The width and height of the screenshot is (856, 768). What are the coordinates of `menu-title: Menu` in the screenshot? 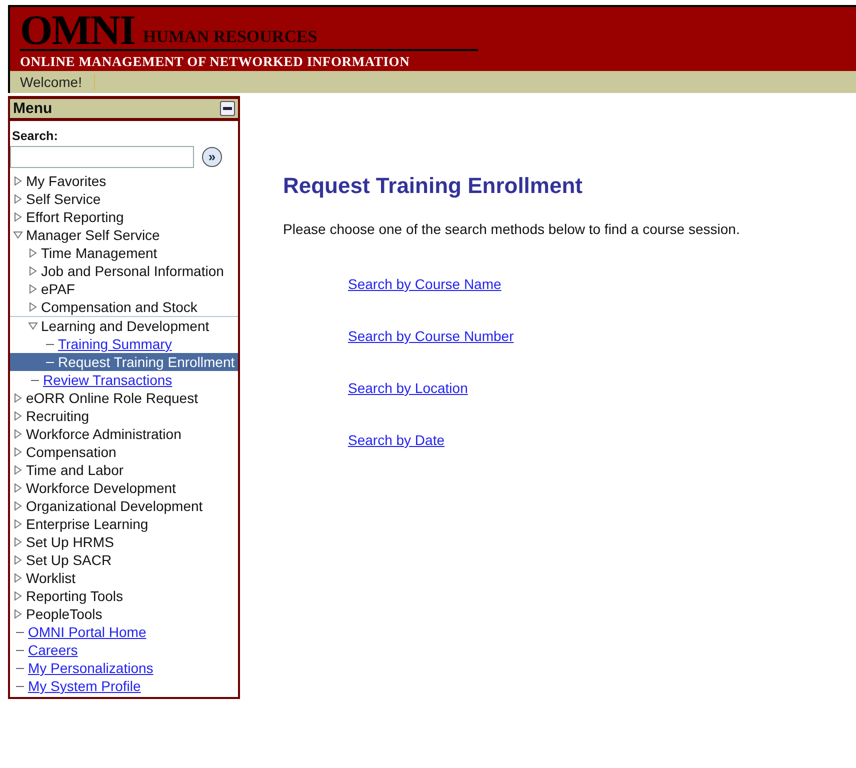 It's located at (32, 108).